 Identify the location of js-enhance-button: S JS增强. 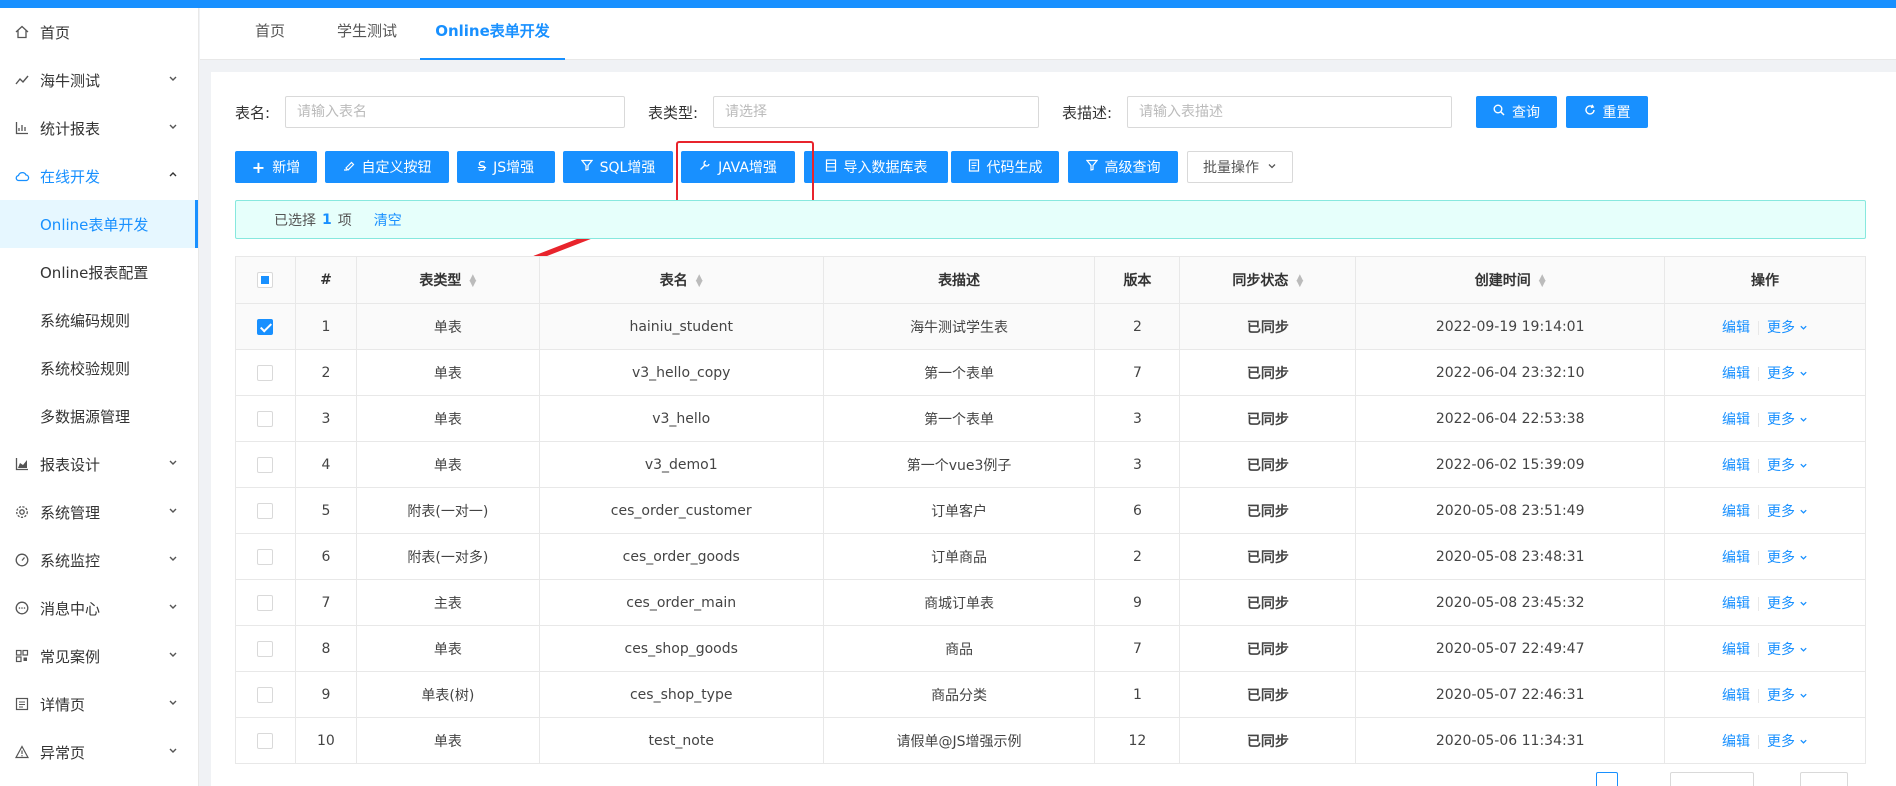
(506, 167).